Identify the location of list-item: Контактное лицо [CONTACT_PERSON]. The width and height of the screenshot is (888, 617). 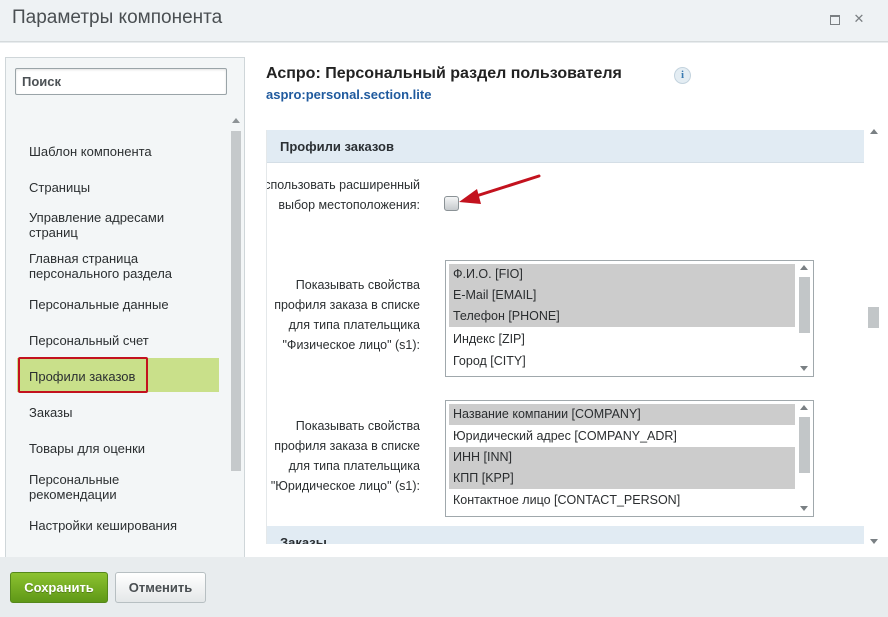
(622, 500).